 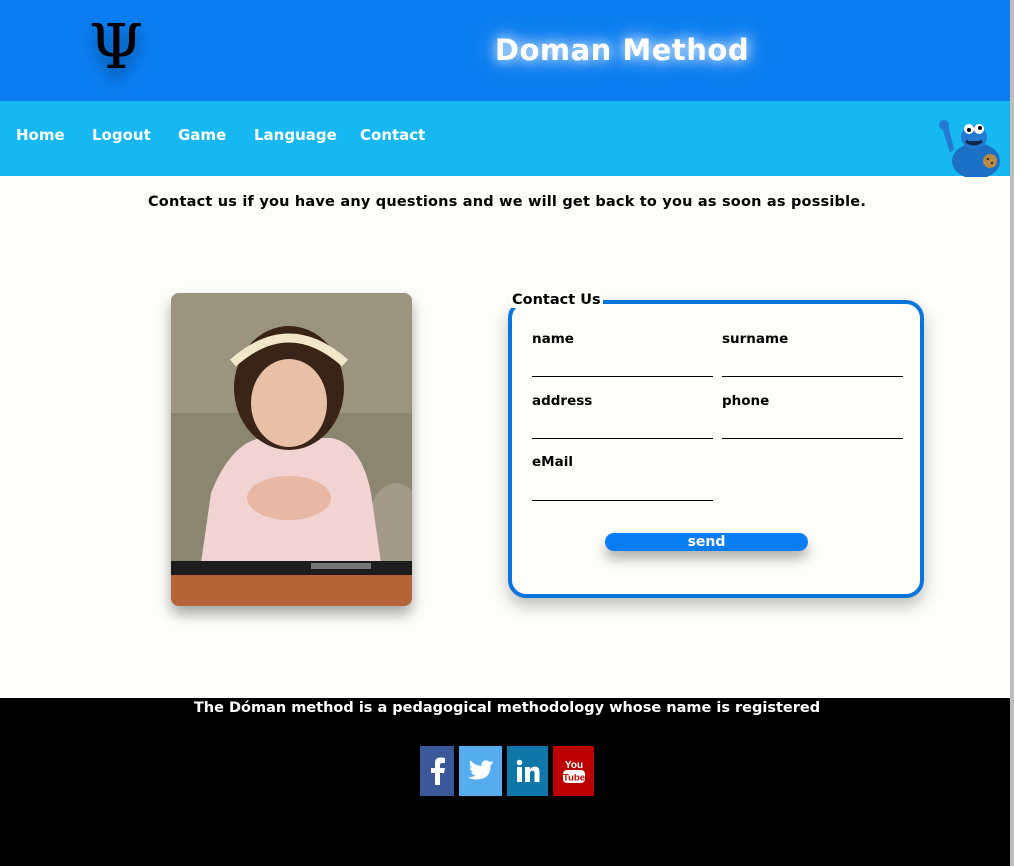 I want to click on phone-field, so click(x=812, y=426).